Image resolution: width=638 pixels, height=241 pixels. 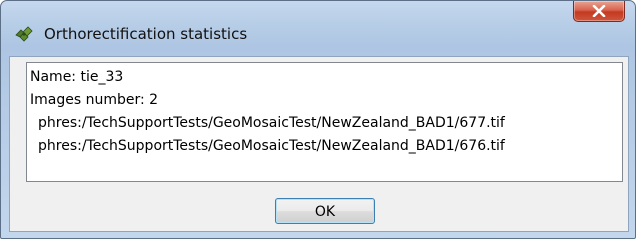 I want to click on satellite-leaf-icon, so click(x=24, y=34).